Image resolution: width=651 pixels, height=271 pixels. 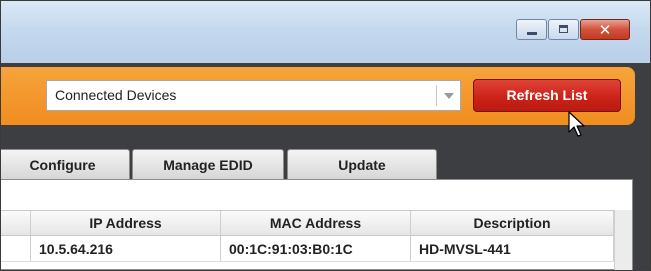 I want to click on tab-manage-edid: Manage EDID, so click(x=208, y=164).